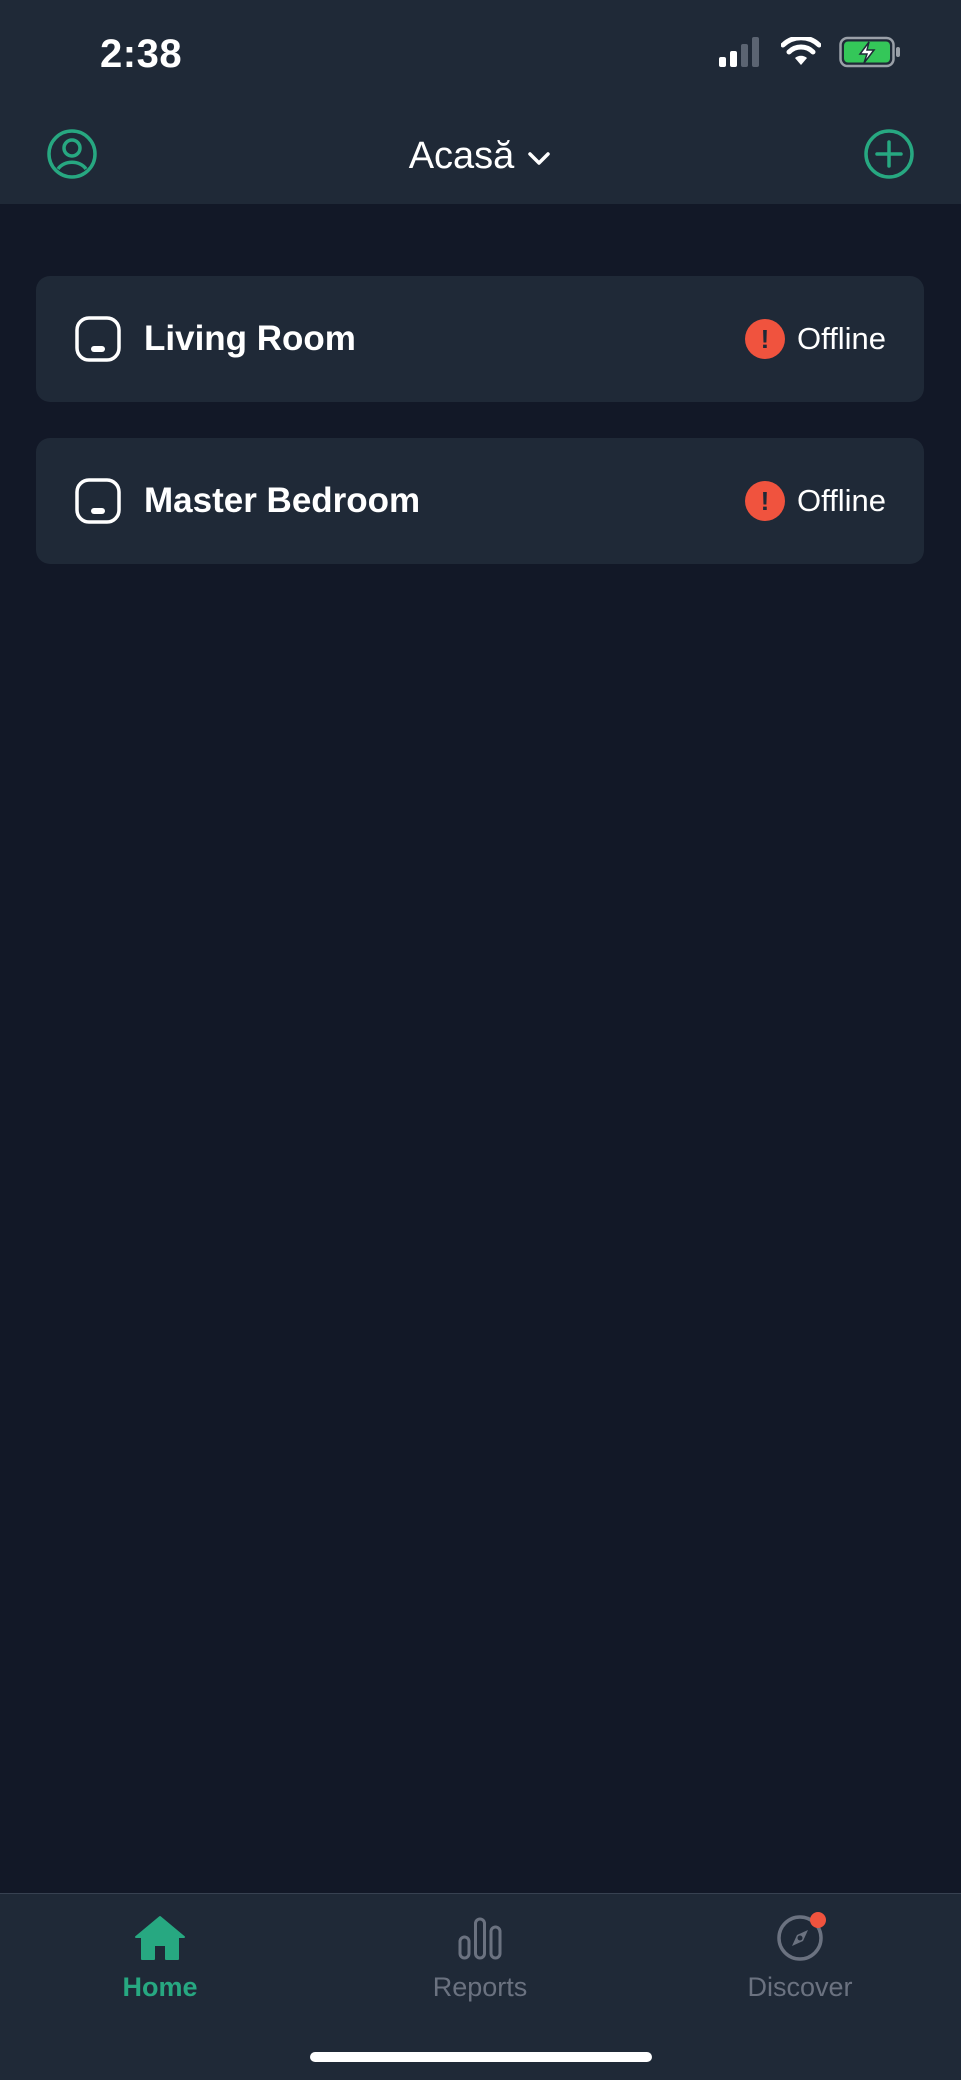 The height and width of the screenshot is (2080, 961). Describe the element at coordinates (801, 53) in the screenshot. I see `wifi-icon` at that location.